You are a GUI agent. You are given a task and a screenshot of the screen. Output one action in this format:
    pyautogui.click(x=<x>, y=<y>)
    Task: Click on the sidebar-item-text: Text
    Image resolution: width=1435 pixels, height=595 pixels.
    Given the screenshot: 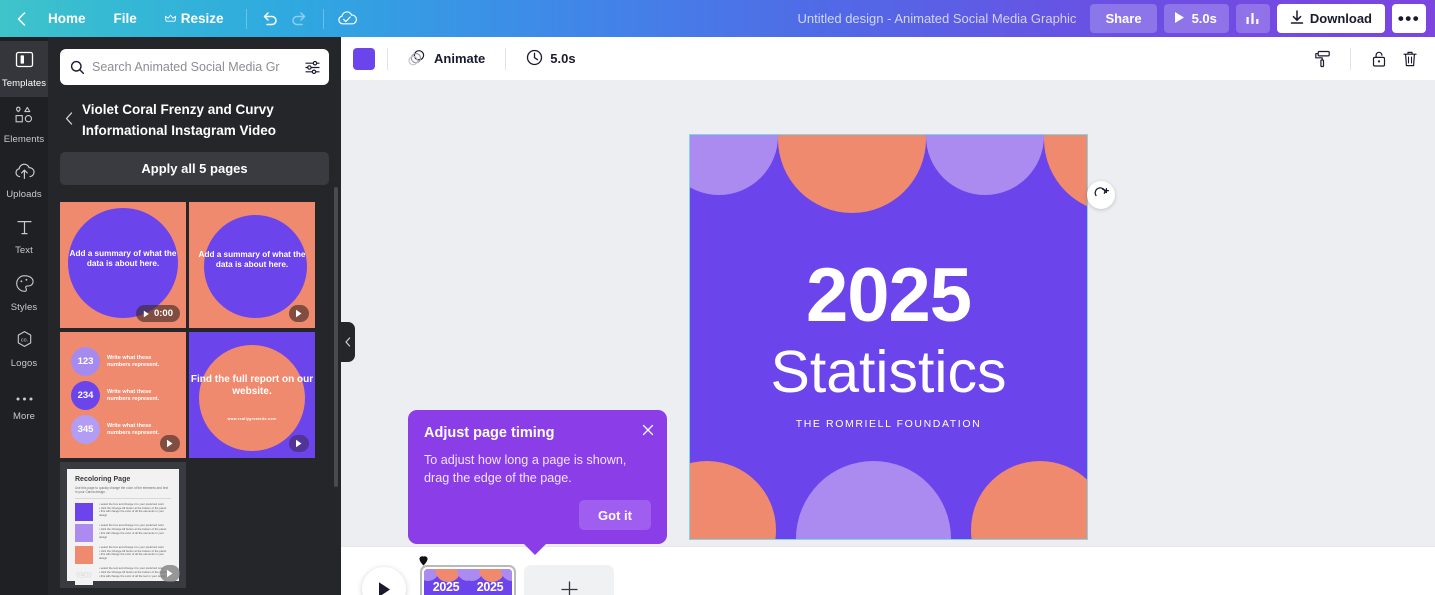 What is the action you would take?
    pyautogui.click(x=24, y=237)
    